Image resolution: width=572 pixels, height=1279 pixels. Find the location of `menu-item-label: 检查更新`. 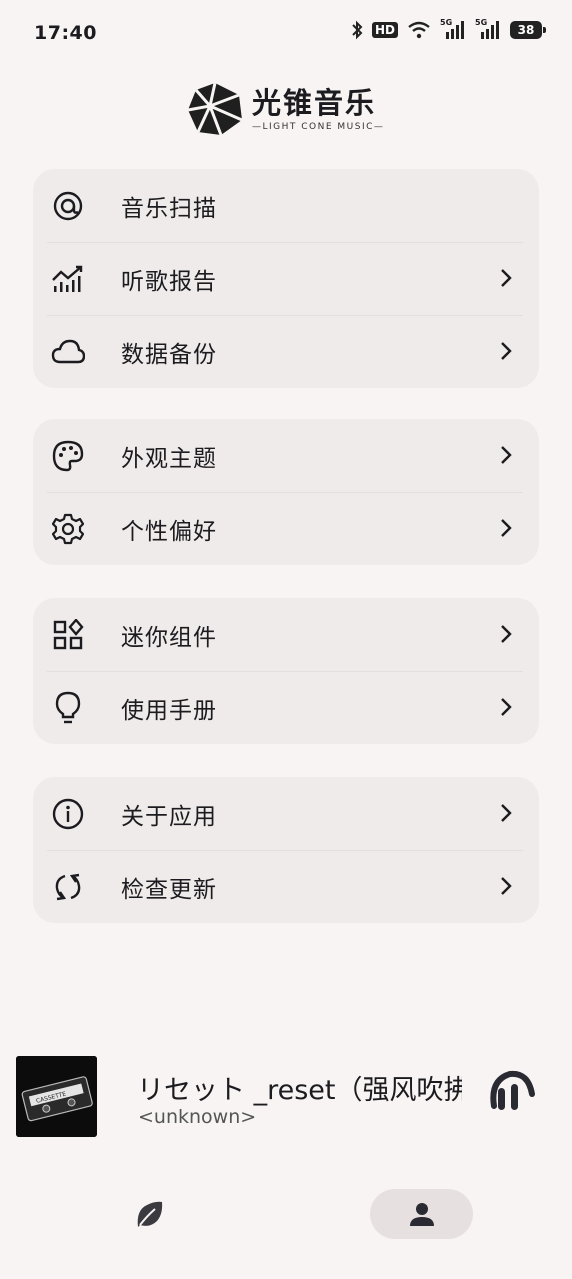

menu-item-label: 检查更新 is located at coordinates (169, 889).